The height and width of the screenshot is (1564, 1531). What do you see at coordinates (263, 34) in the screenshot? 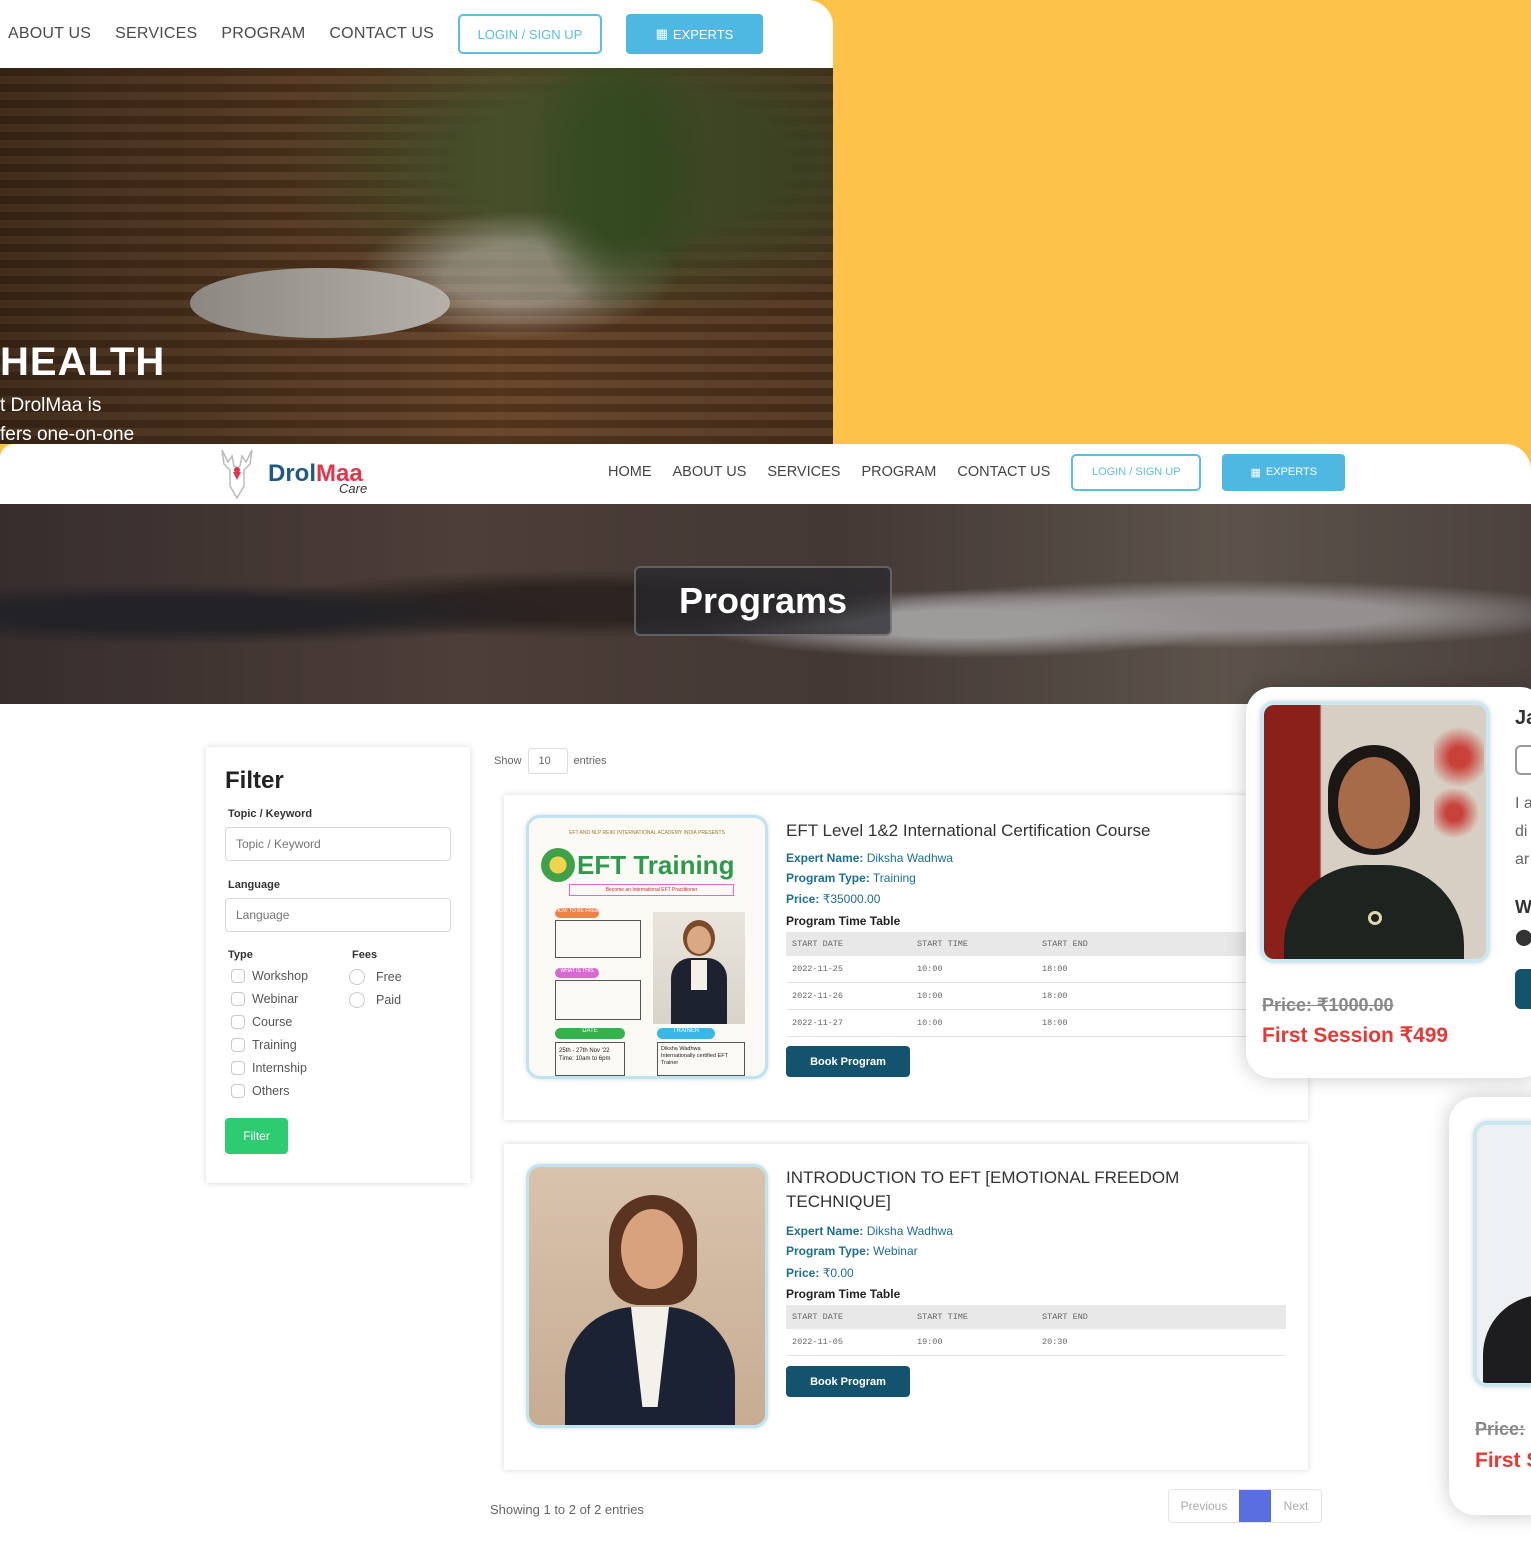
I see `back-nav-program: PROGRAM` at bounding box center [263, 34].